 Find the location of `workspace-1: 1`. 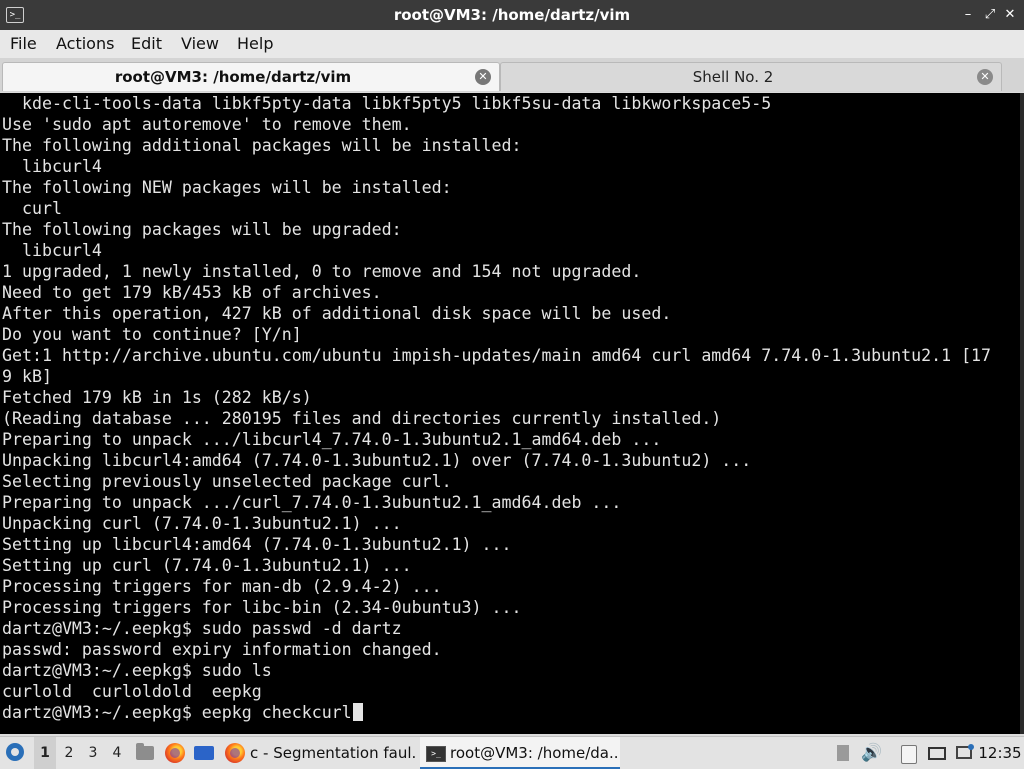

workspace-1: 1 is located at coordinates (45, 753).